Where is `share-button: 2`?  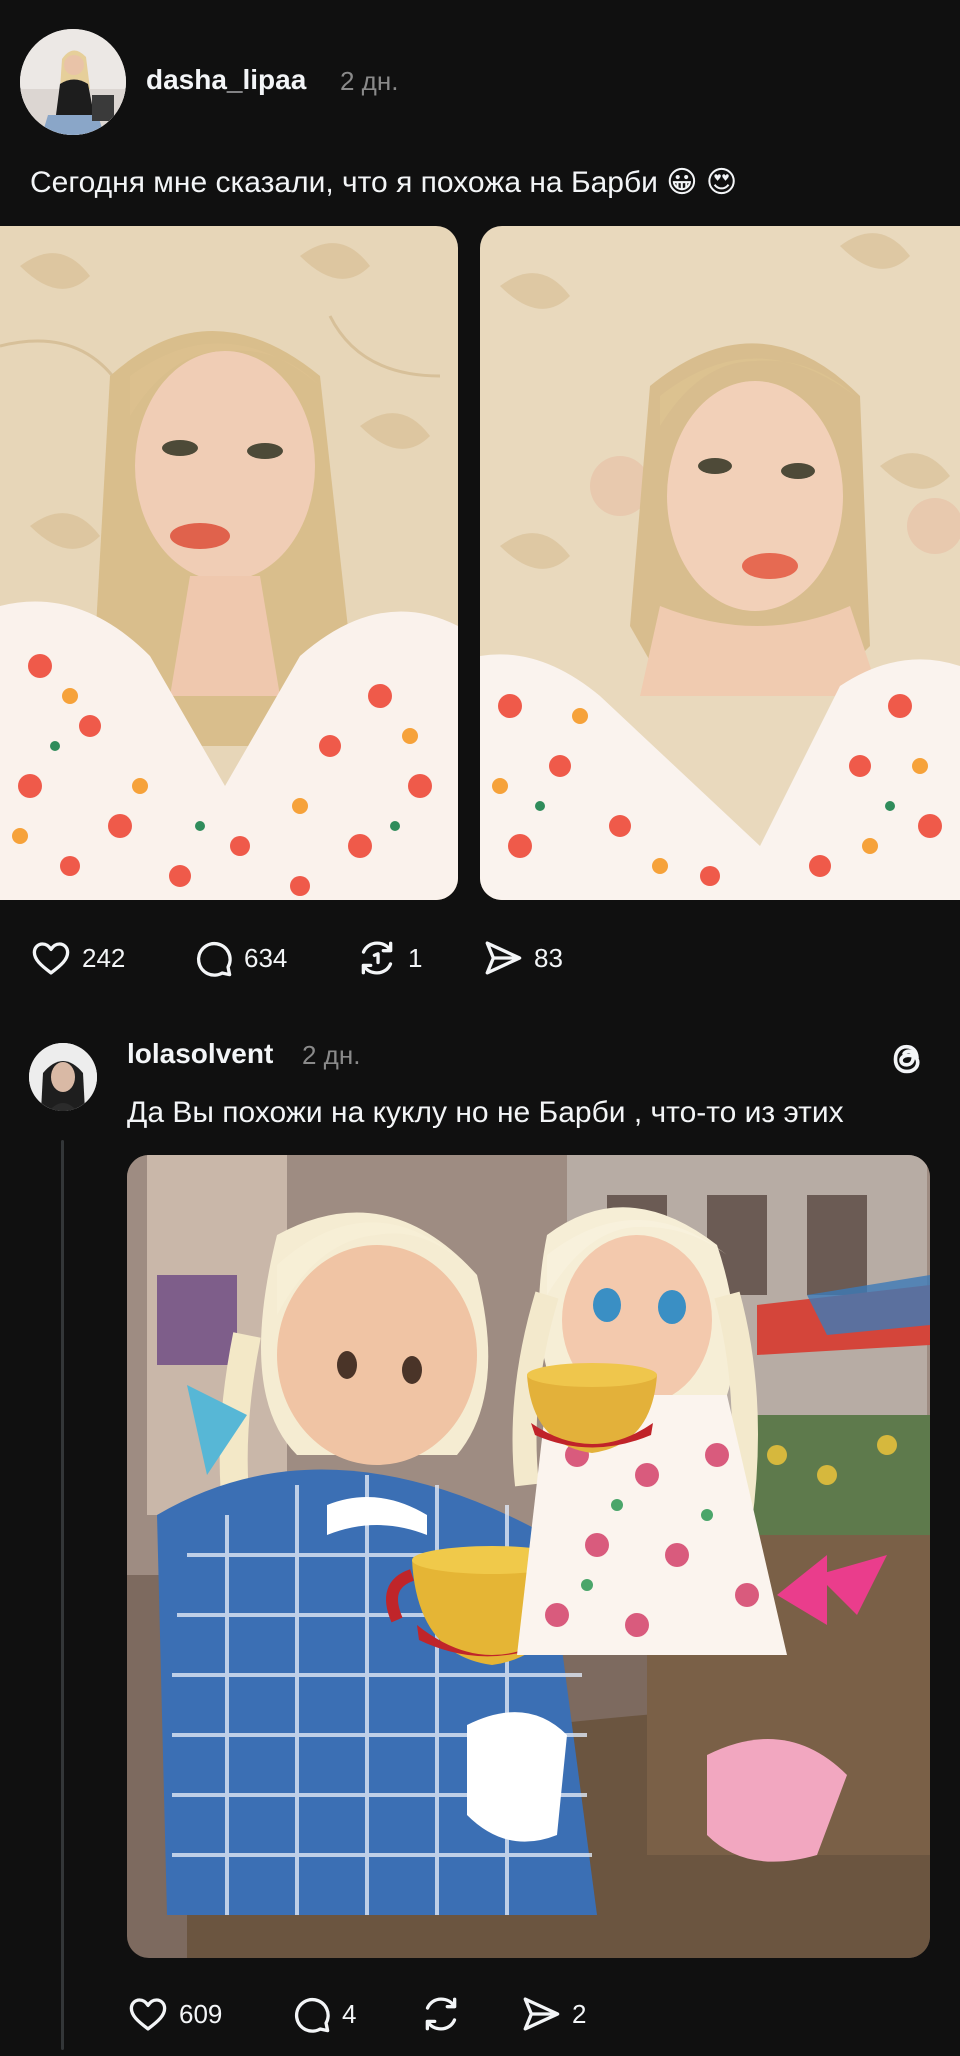
share-button: 2 is located at coordinates (553, 2014).